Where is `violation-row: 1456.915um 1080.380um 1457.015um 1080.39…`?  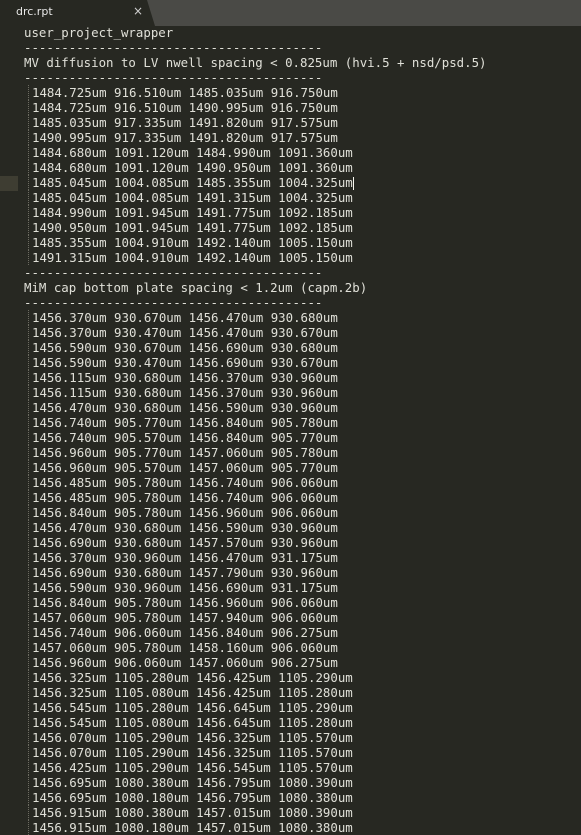
violation-row: 1456.915um 1080.380um 1457.015um 1080.39… is located at coordinates (302, 812).